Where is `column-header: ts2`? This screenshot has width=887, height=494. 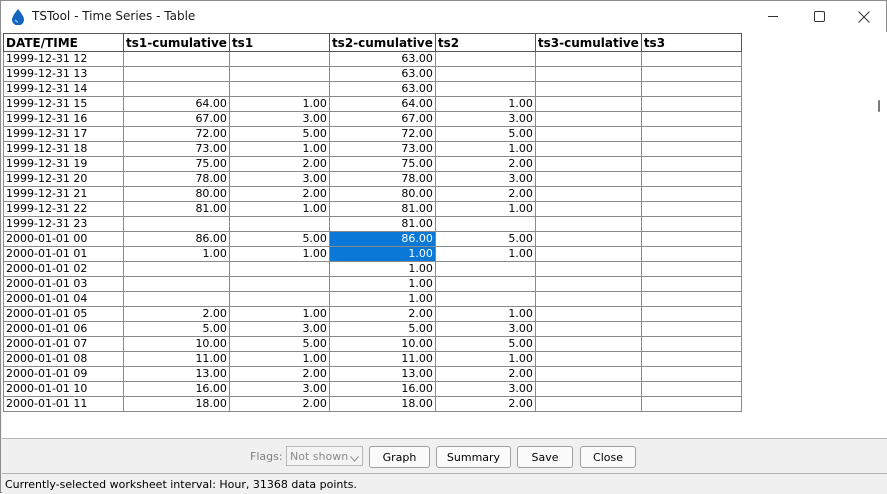 column-header: ts2 is located at coordinates (485, 42).